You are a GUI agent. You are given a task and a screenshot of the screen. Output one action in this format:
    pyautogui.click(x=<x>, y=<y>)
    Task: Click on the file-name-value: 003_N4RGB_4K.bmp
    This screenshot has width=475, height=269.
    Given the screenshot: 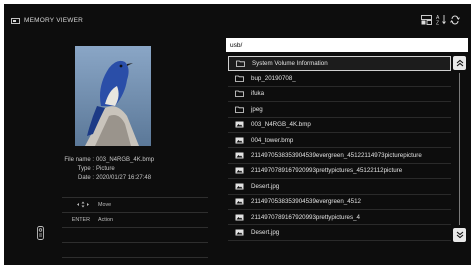 What is the action you would take?
    pyautogui.click(x=125, y=160)
    